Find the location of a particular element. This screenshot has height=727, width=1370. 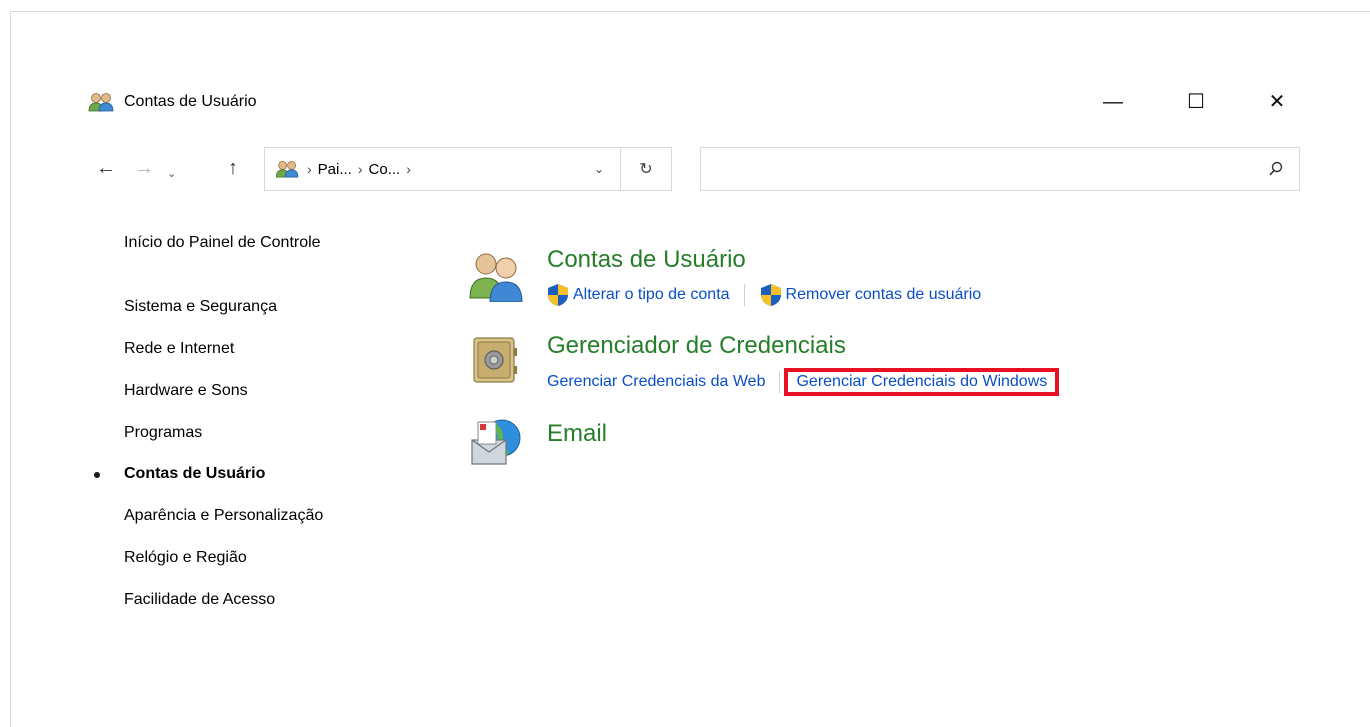

manage-web-credentials-link: Gerenciar Credenciais da Web is located at coordinates (656, 382).